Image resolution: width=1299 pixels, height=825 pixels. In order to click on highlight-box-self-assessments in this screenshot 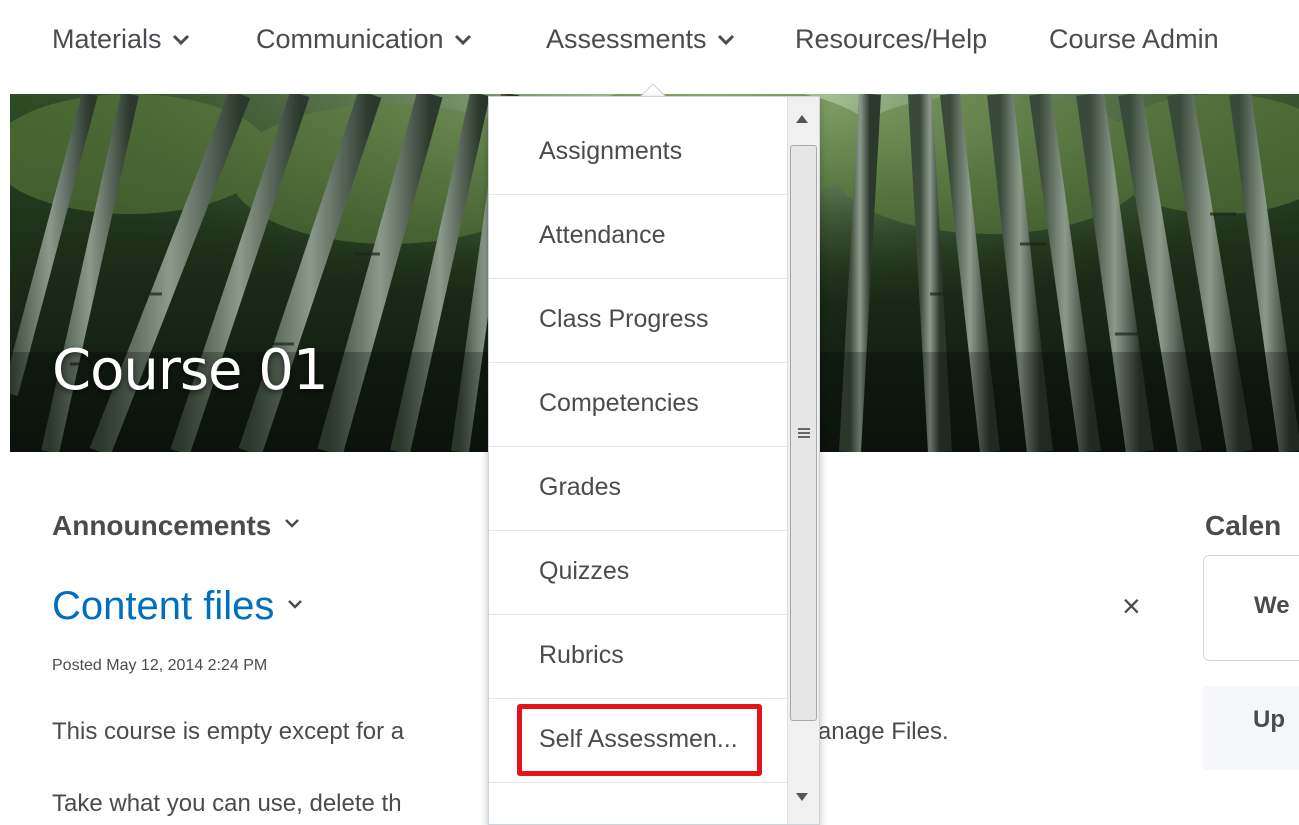, I will do `click(639, 740)`.